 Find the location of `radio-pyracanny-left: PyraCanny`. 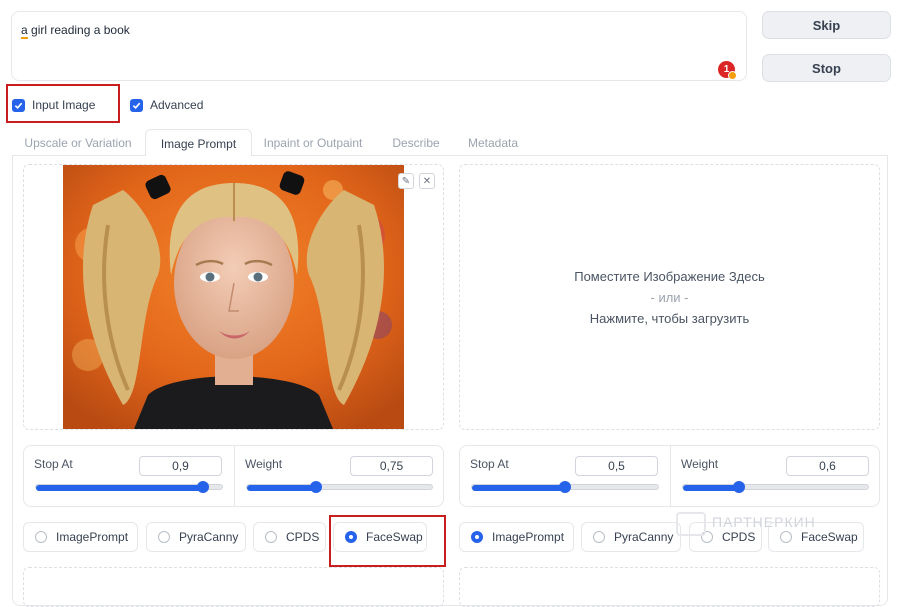

radio-pyracanny-left: PyraCanny is located at coordinates (196, 537).